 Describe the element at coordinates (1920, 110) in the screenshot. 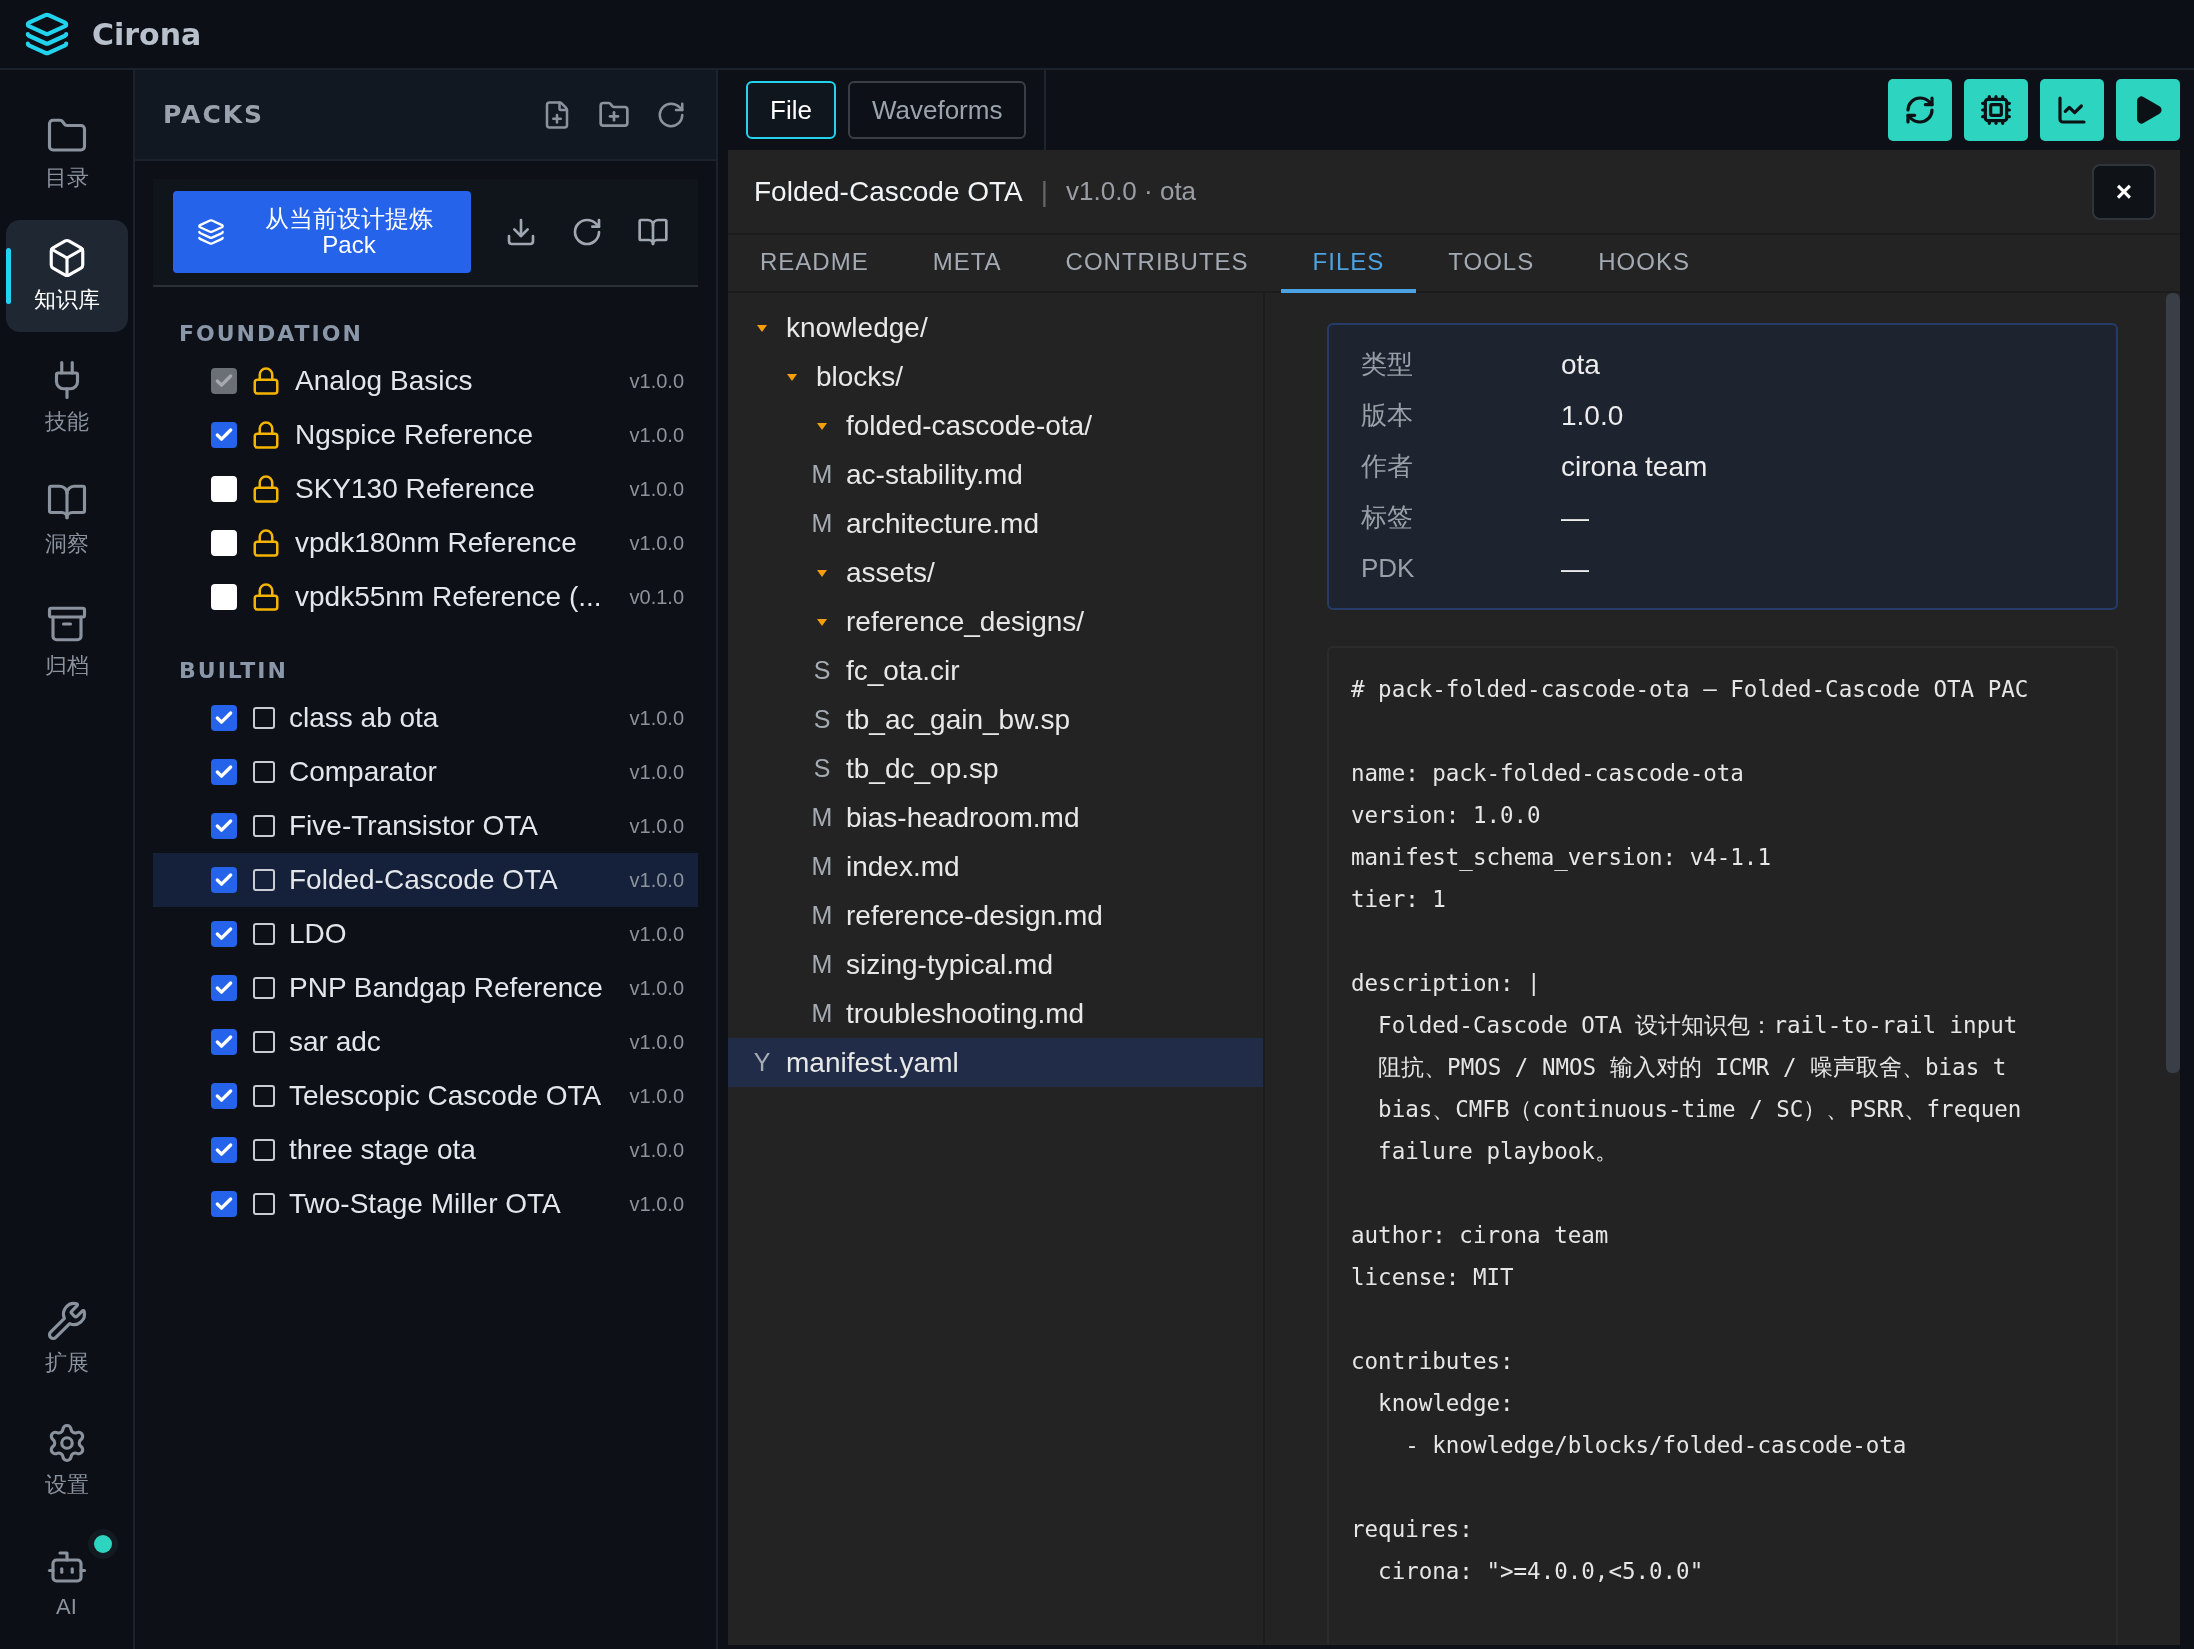

I see `refresh-button` at that location.